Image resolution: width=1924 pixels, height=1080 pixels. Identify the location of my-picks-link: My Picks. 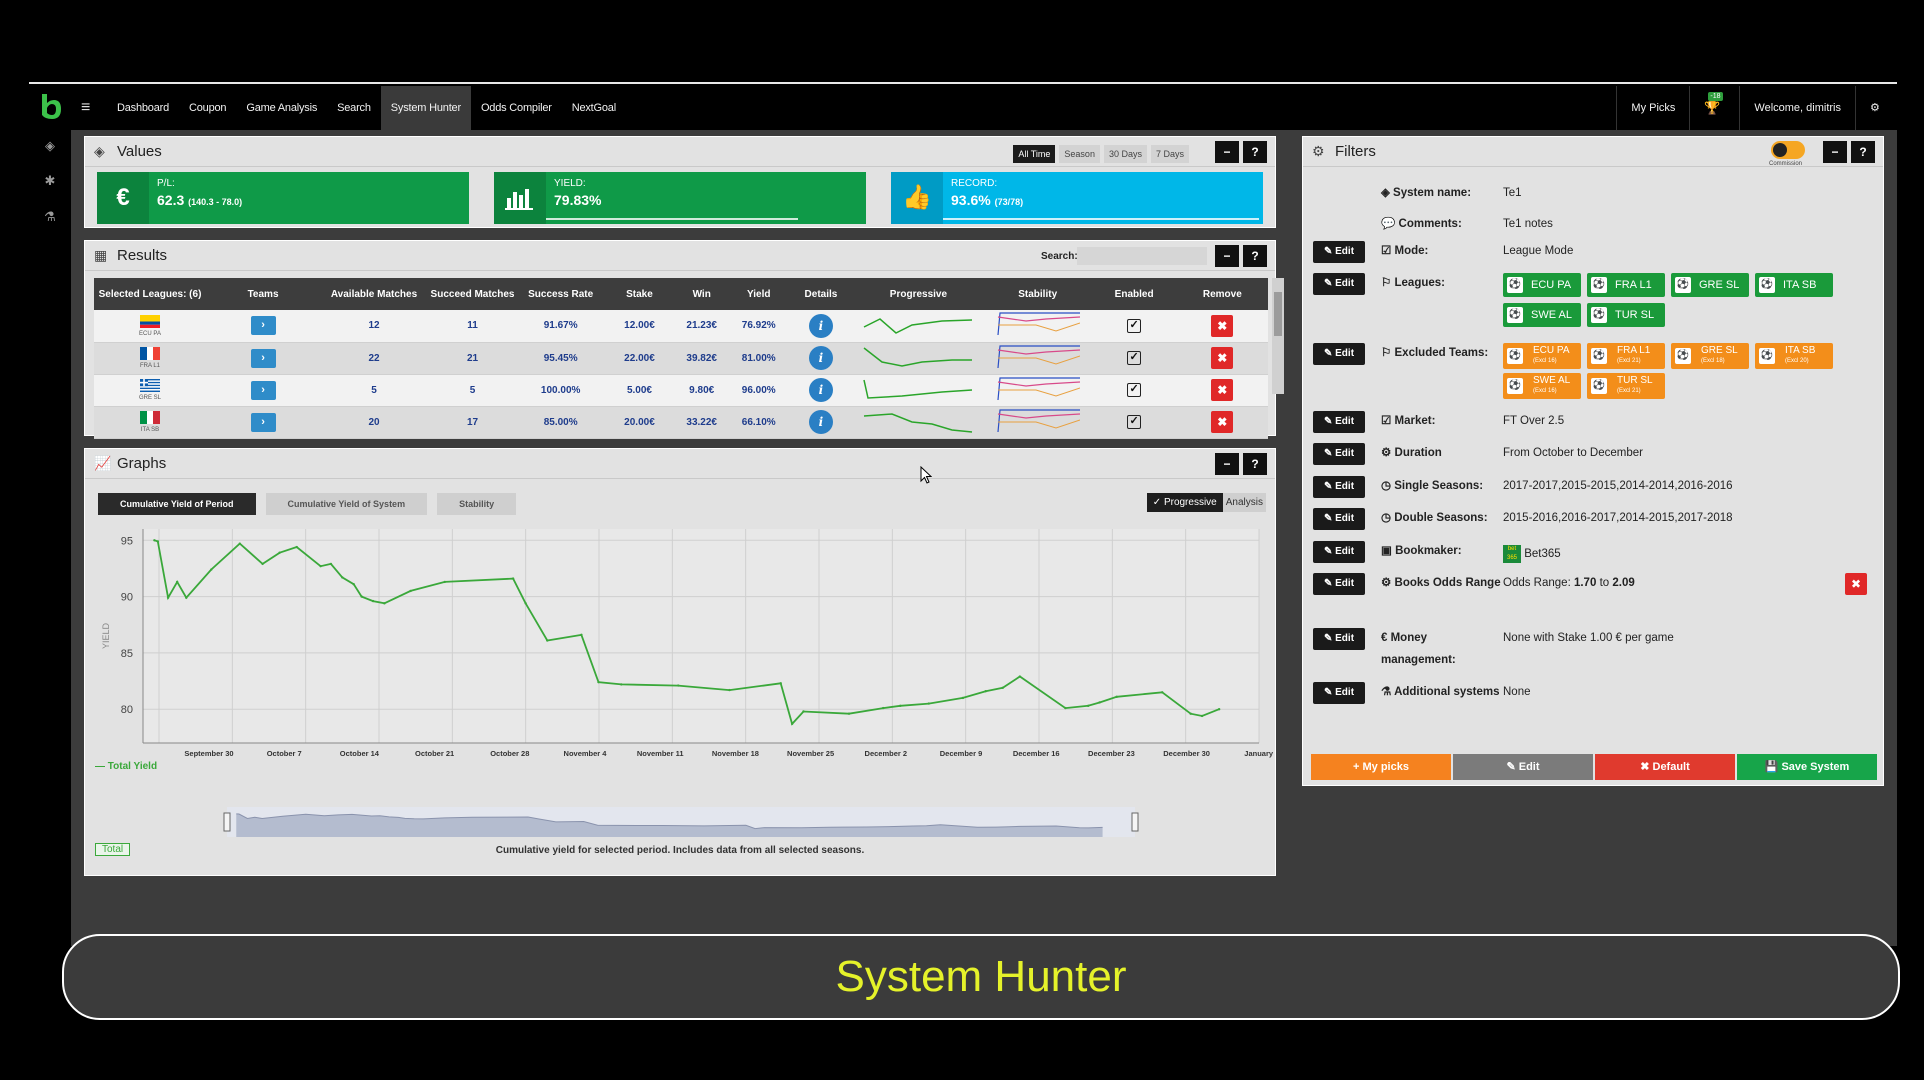
(1652, 108).